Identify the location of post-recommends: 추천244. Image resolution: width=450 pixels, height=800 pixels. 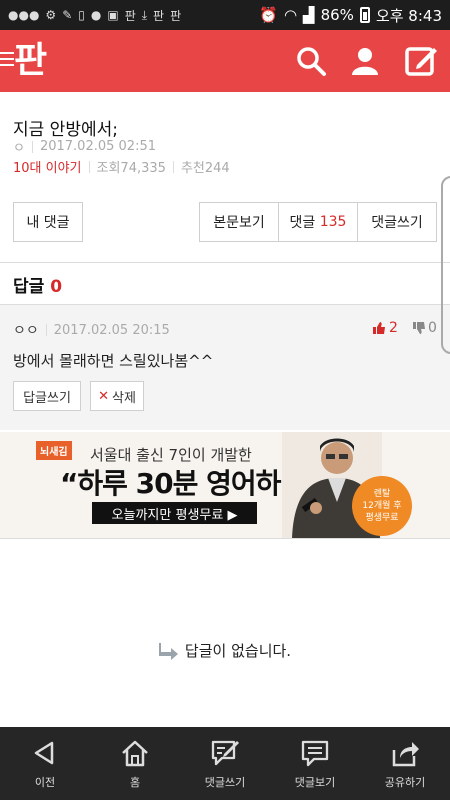
(205, 168).